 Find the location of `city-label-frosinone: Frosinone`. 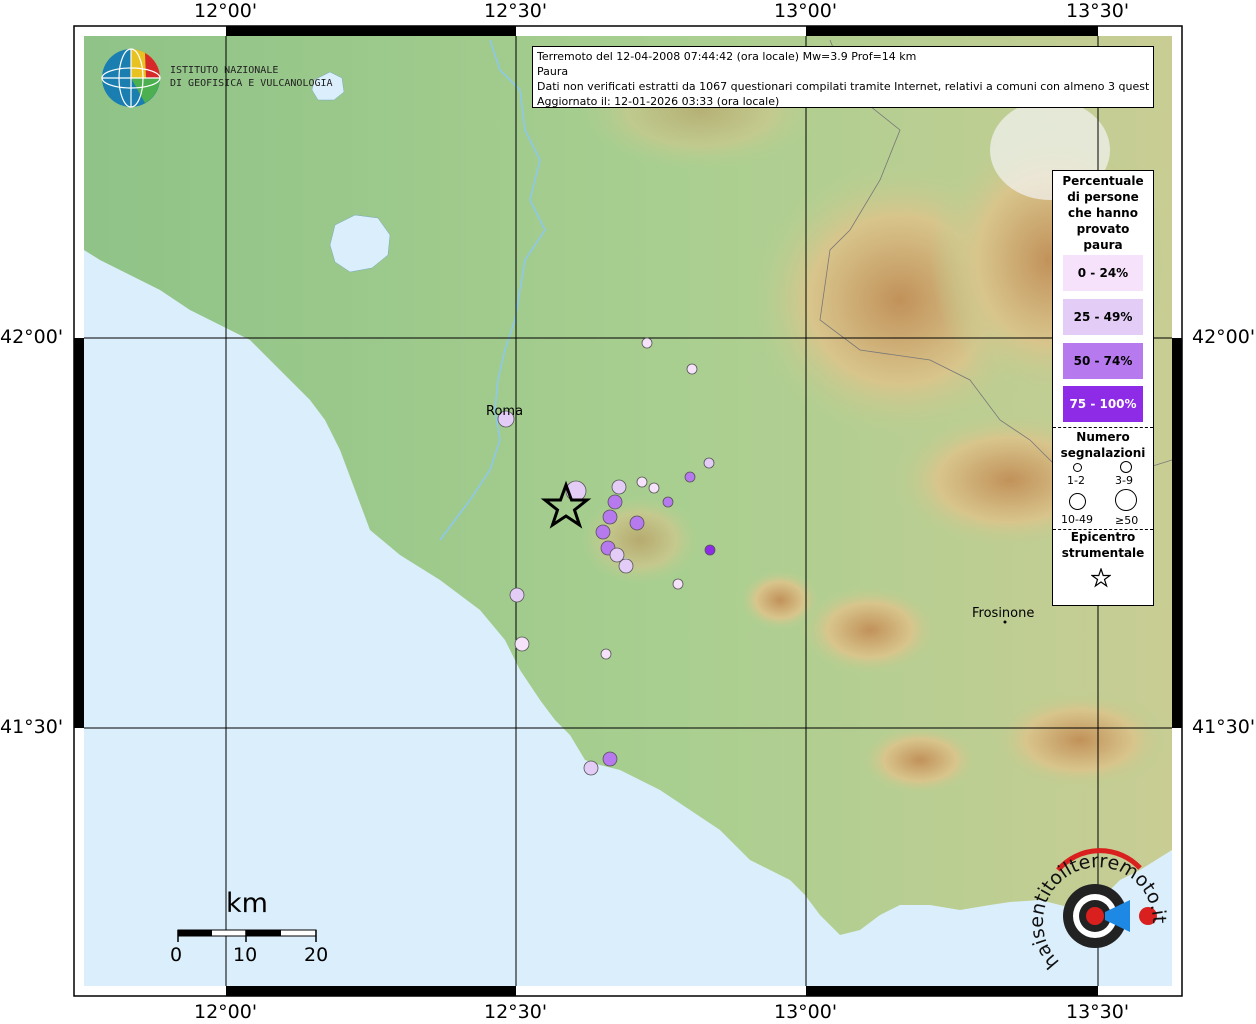

city-label-frosinone: Frosinone is located at coordinates (1003, 613).